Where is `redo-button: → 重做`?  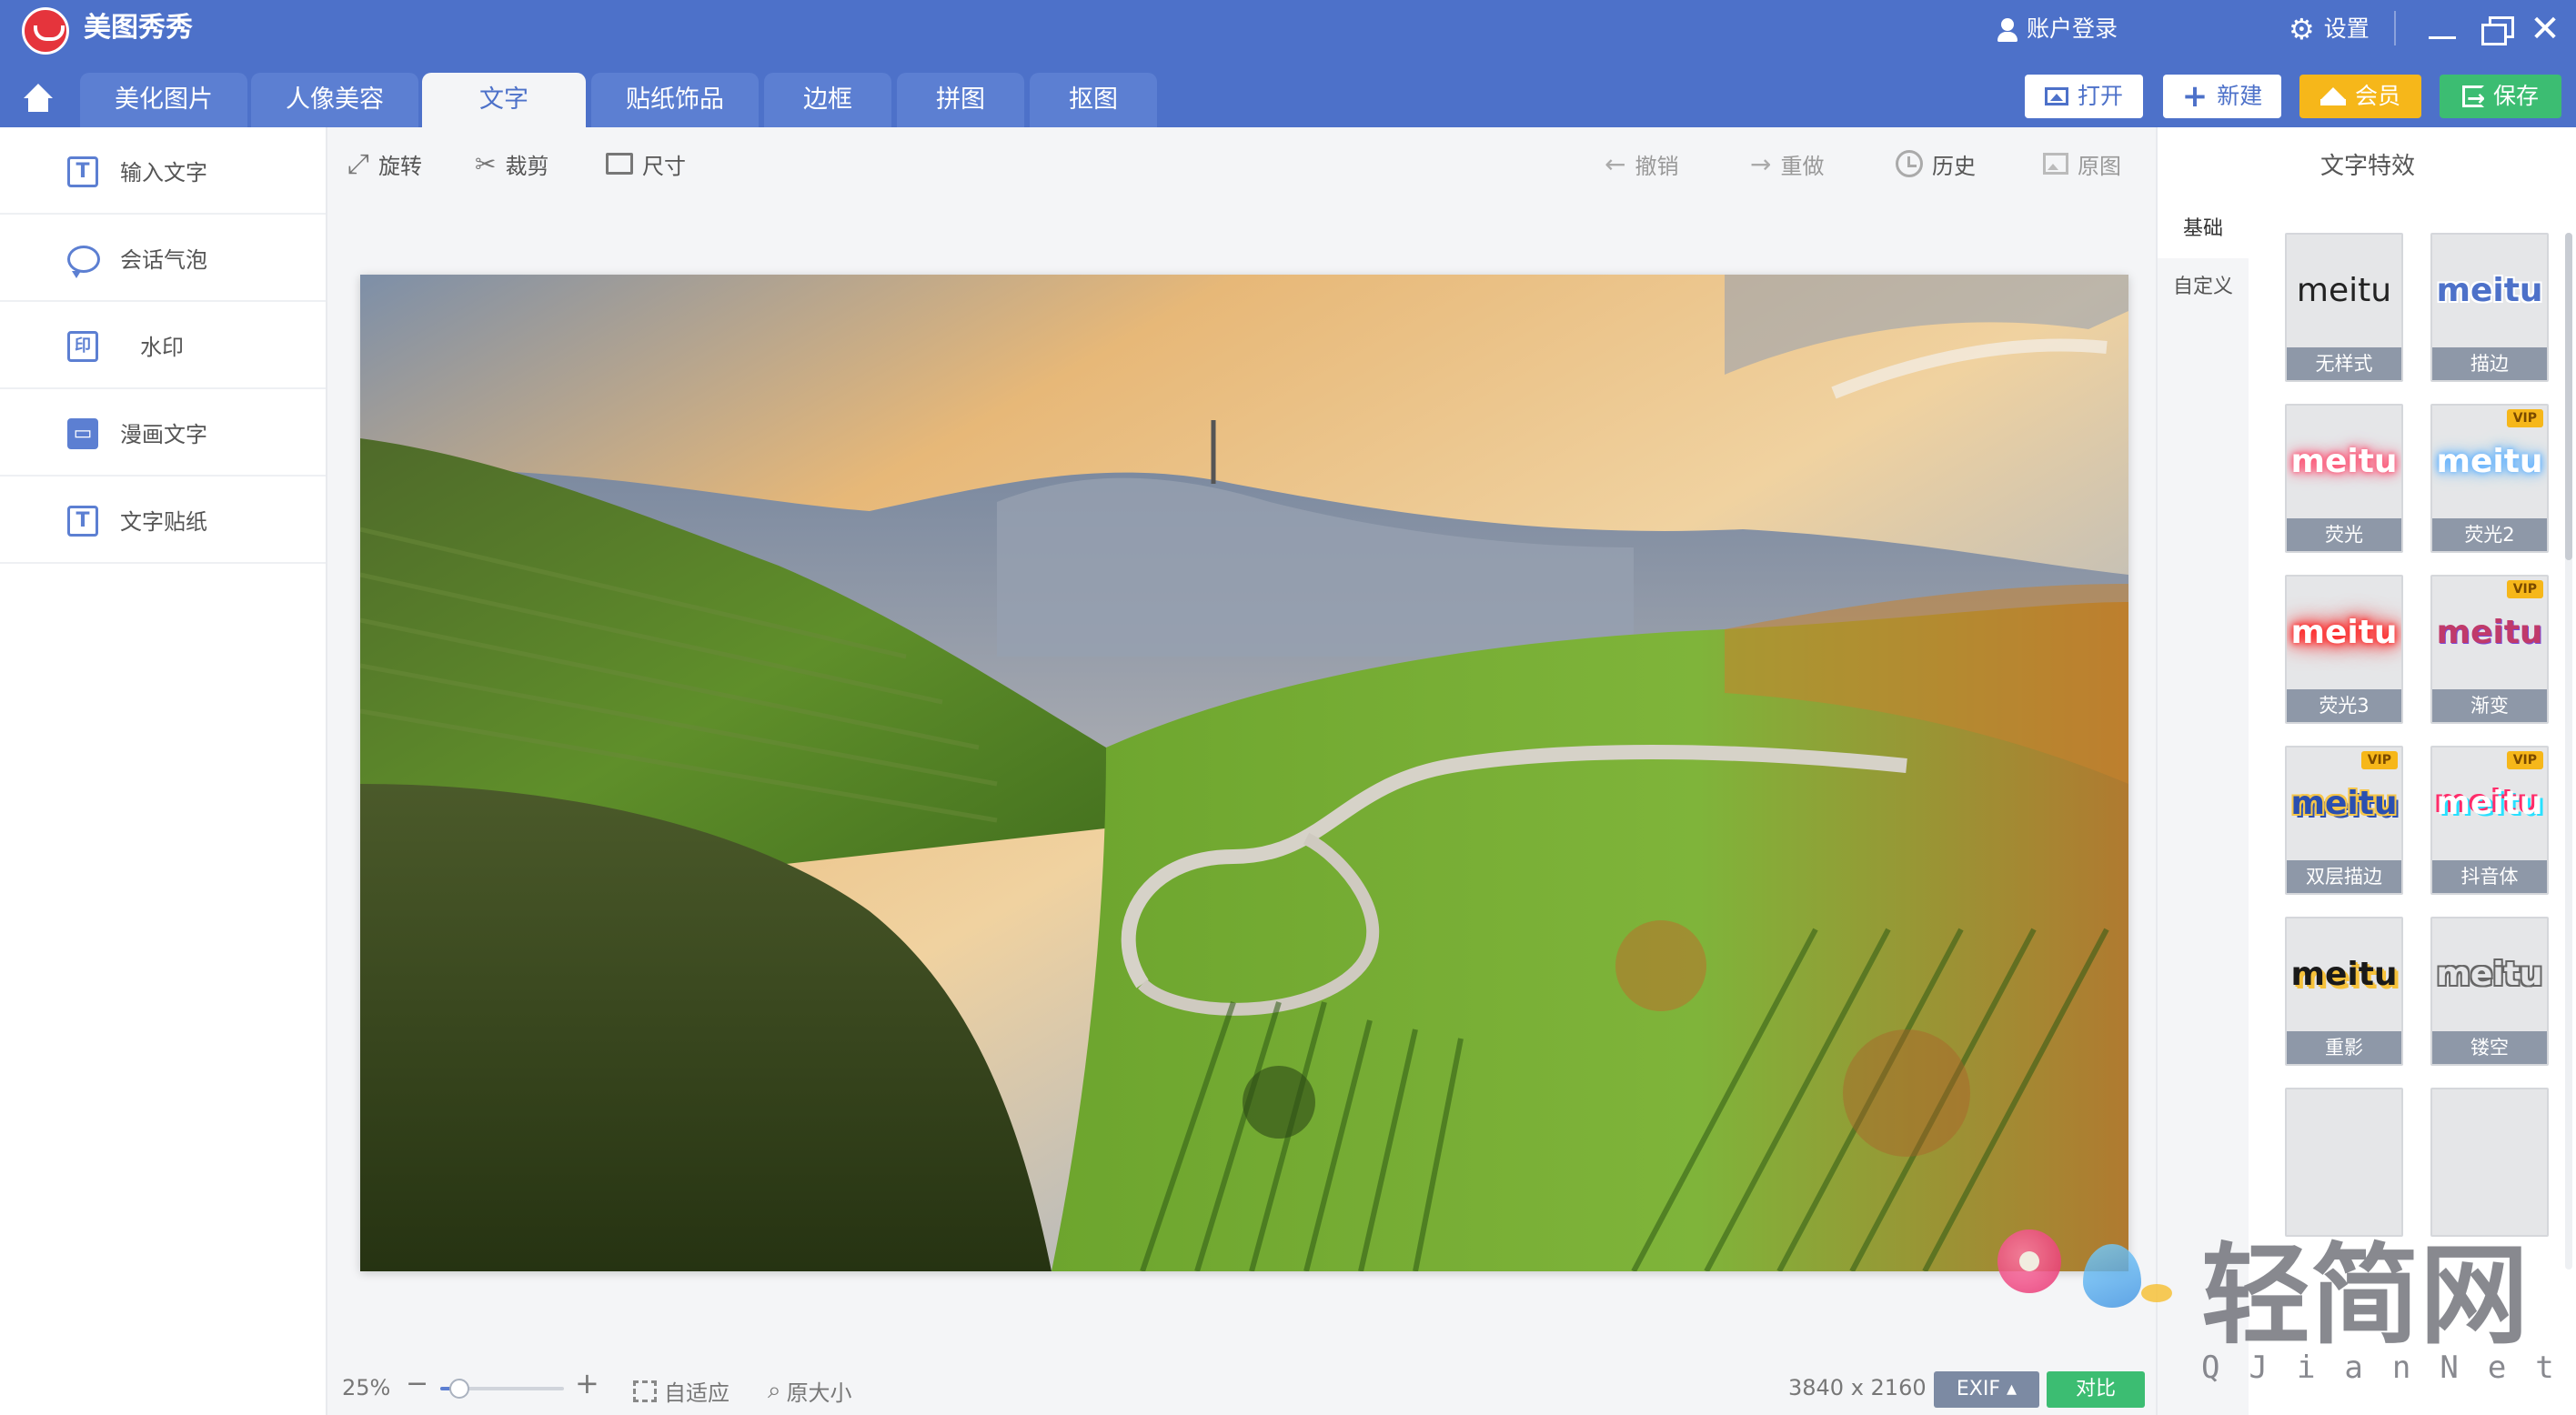
redo-button: → 重做 is located at coordinates (1787, 163).